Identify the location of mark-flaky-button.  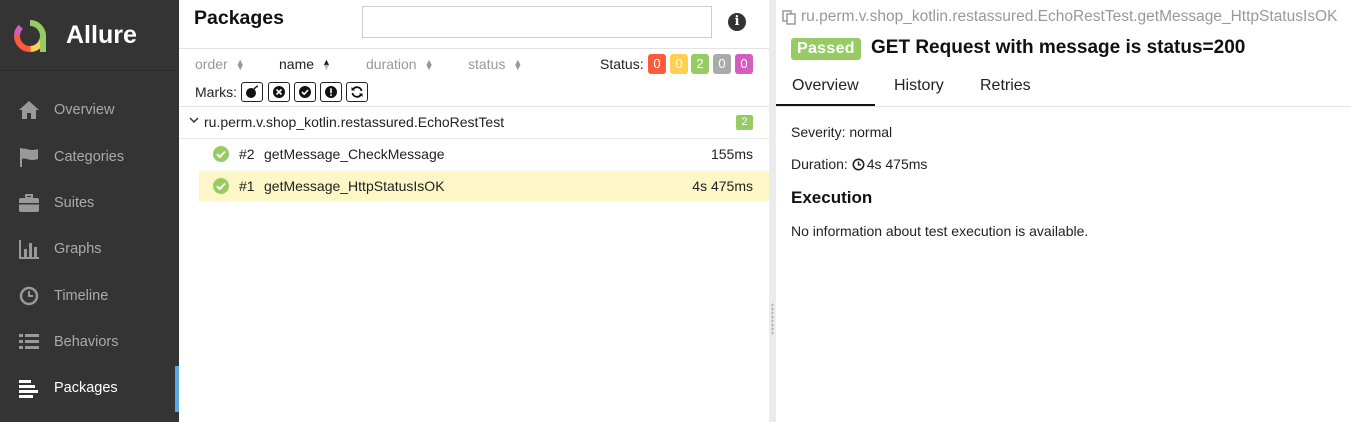
(252, 92).